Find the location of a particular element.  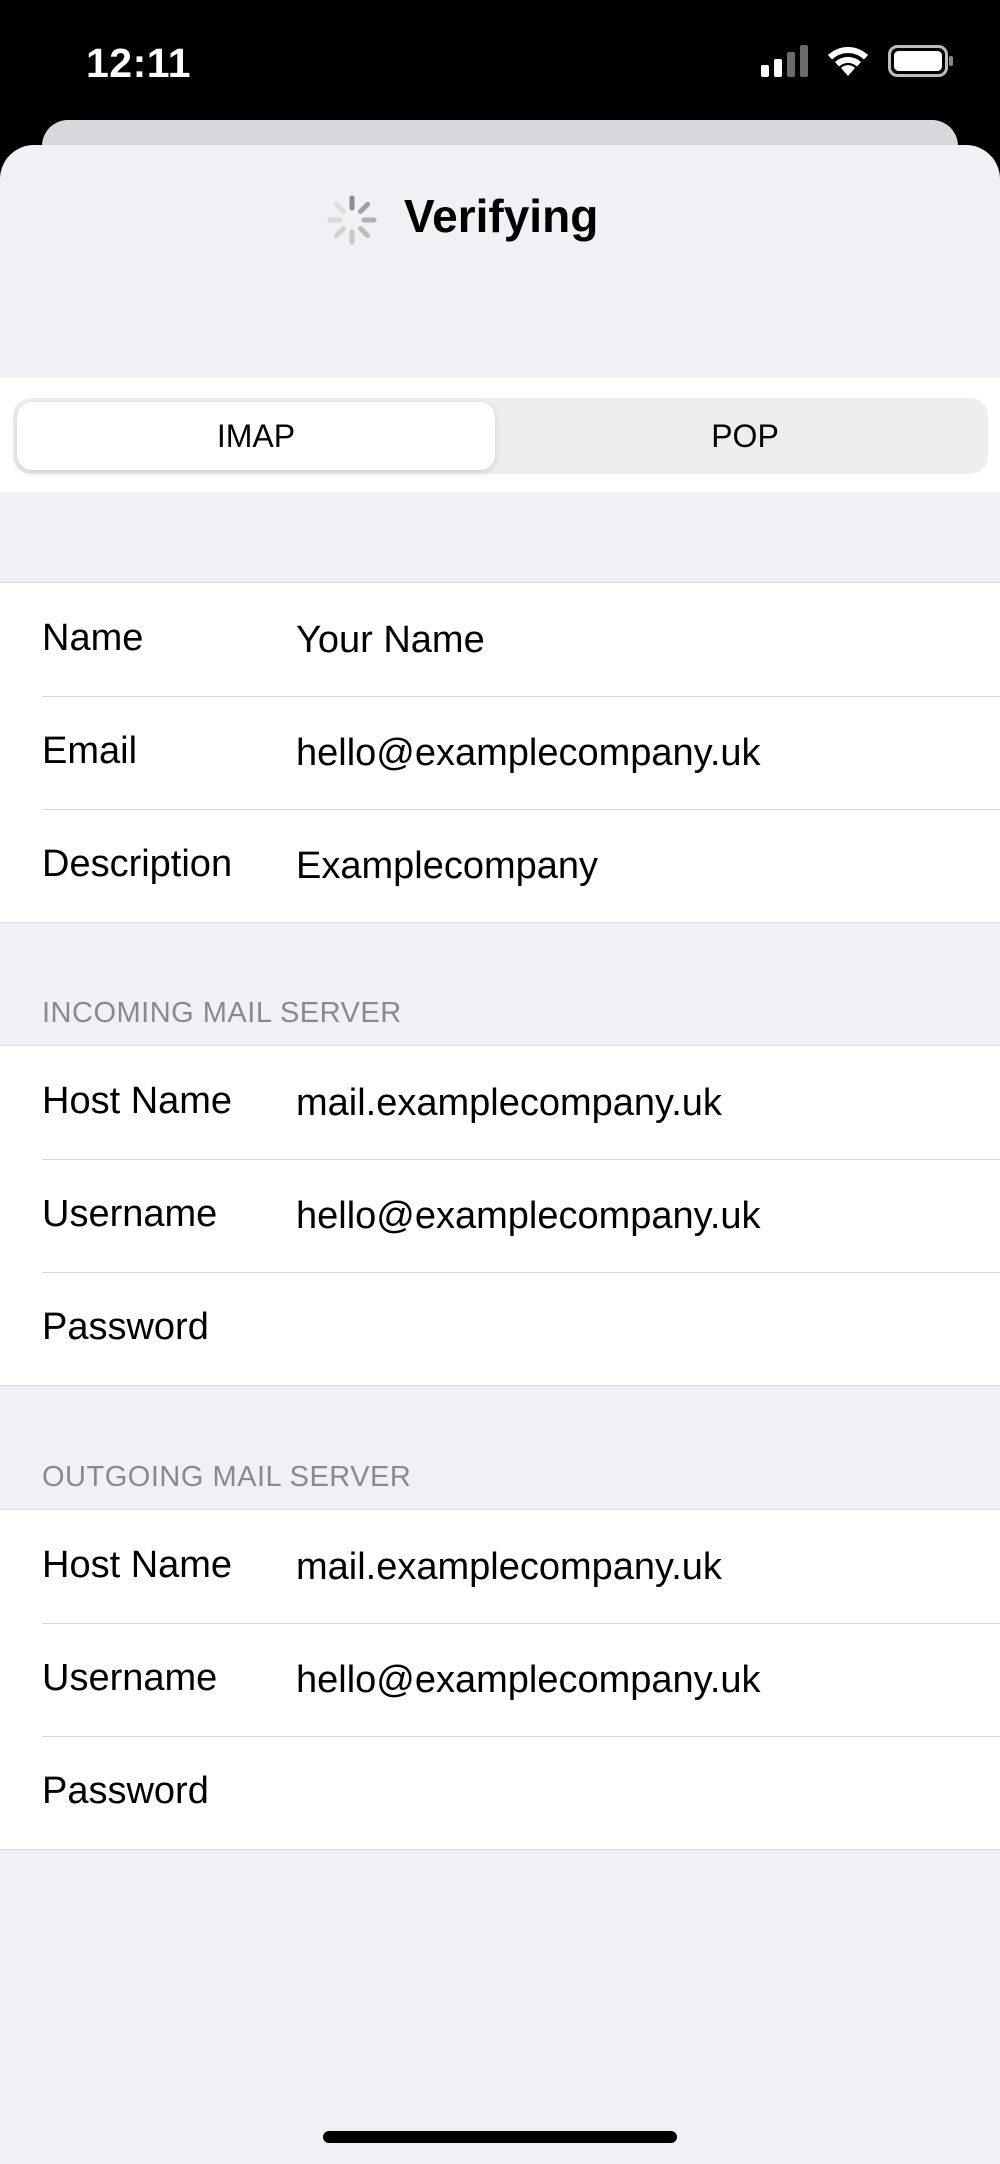

incoming-password-label: Password is located at coordinates (125, 1327).